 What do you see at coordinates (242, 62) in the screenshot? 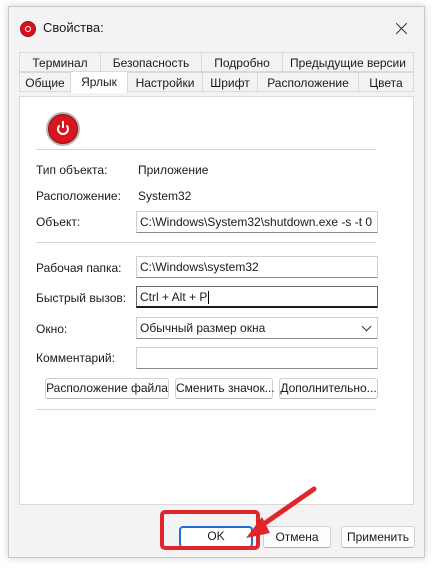
I see `tab-details: Подробно` at bounding box center [242, 62].